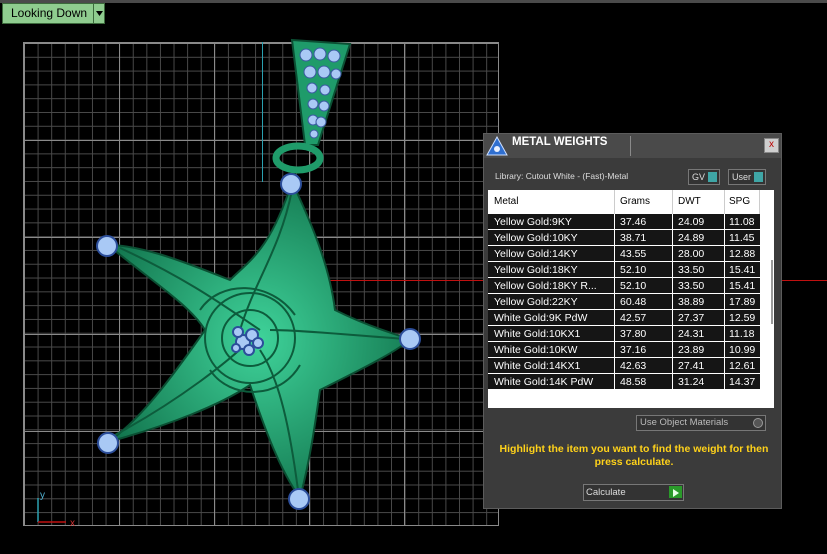 The width and height of the screenshot is (827, 554). I want to click on metal-cell: Yellow Gold:18KY, so click(551, 270).